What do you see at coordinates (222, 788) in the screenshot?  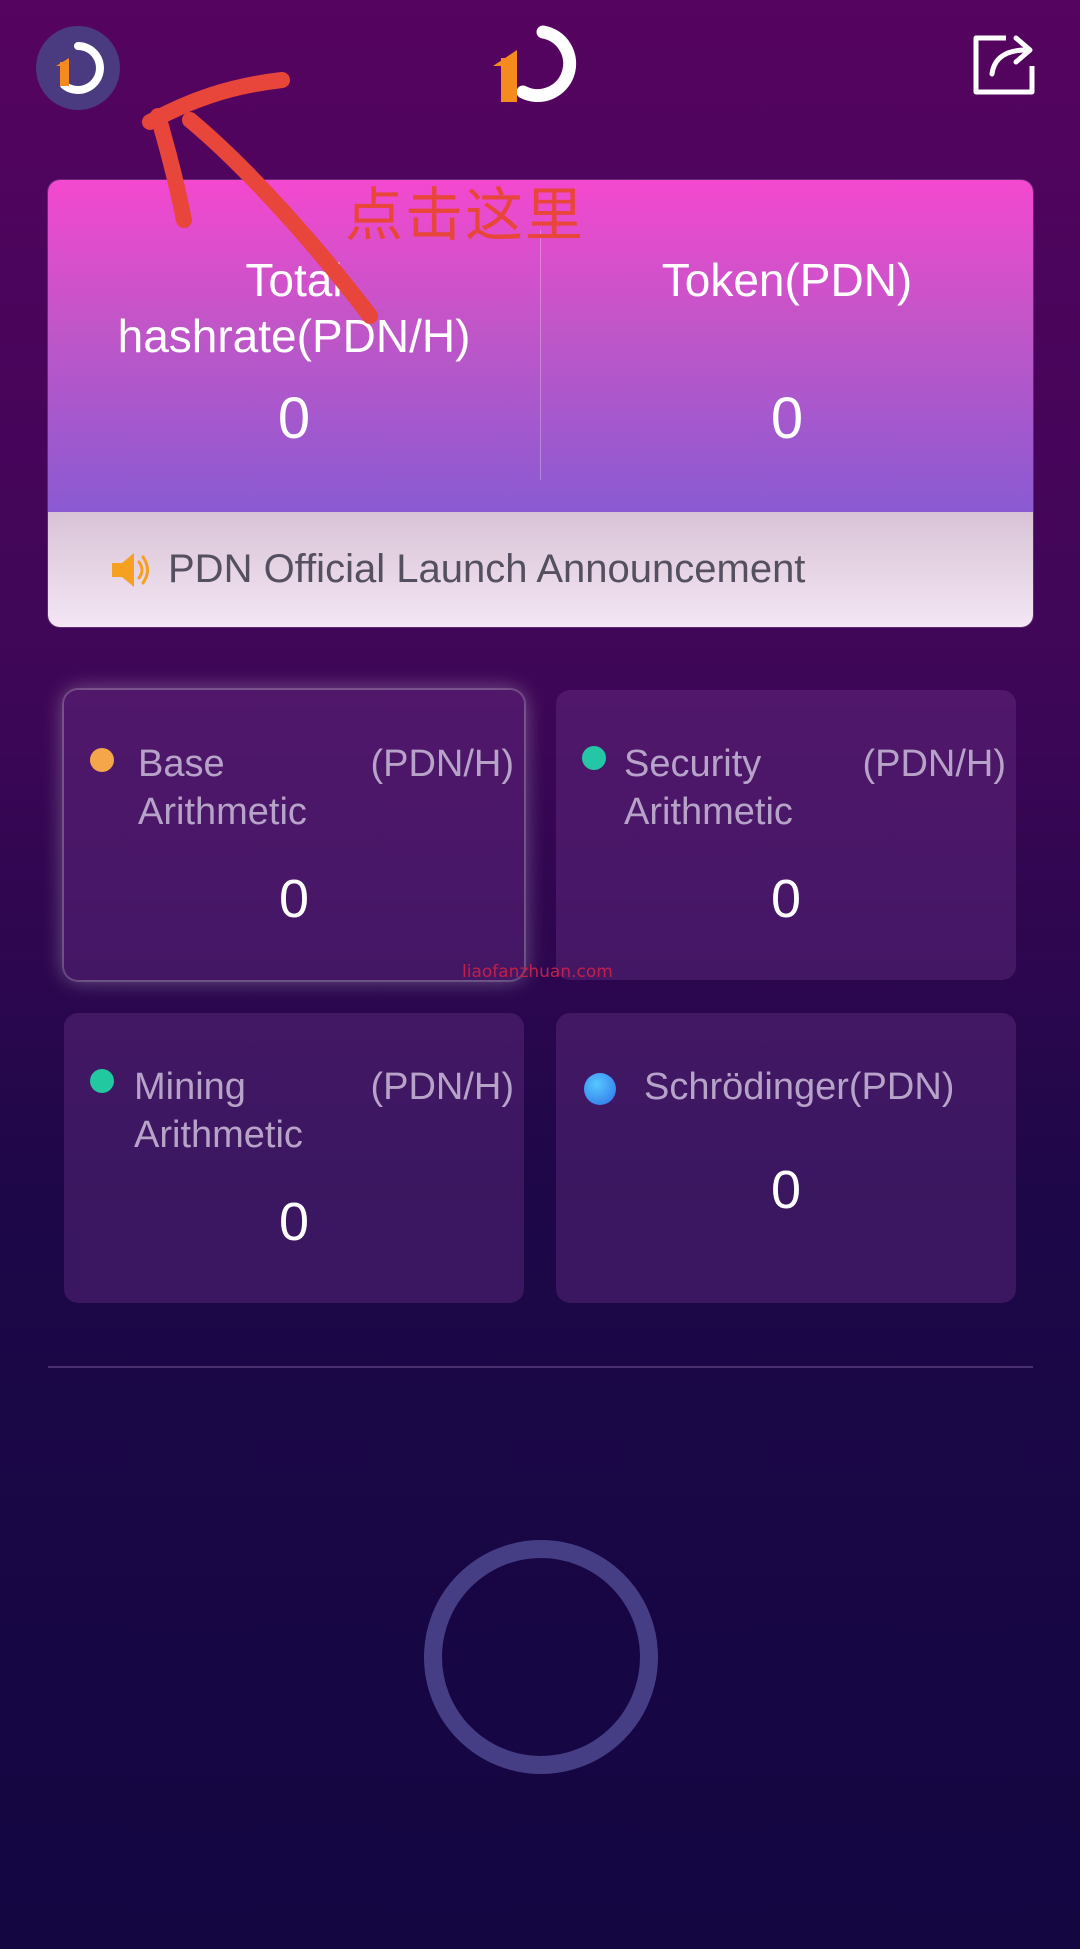 I see `card-title: Base Arithmetic` at bounding box center [222, 788].